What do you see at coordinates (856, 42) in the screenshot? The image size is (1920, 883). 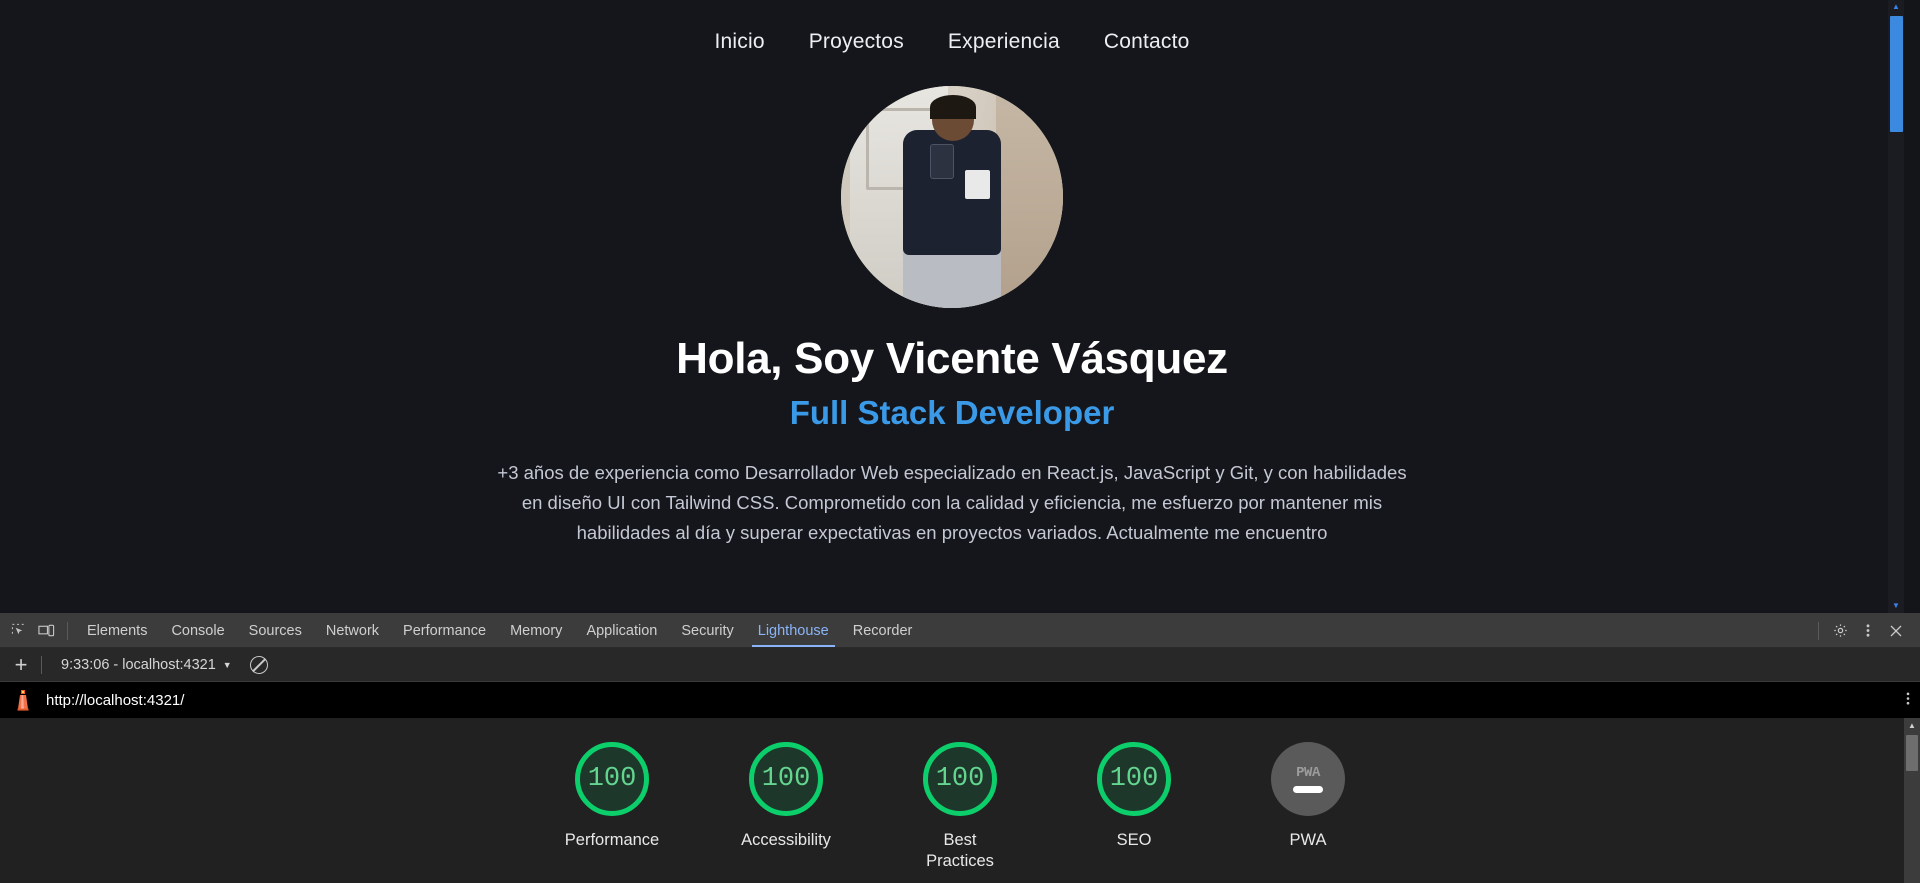 I see `nav-item-proyectos: Proyectos` at bounding box center [856, 42].